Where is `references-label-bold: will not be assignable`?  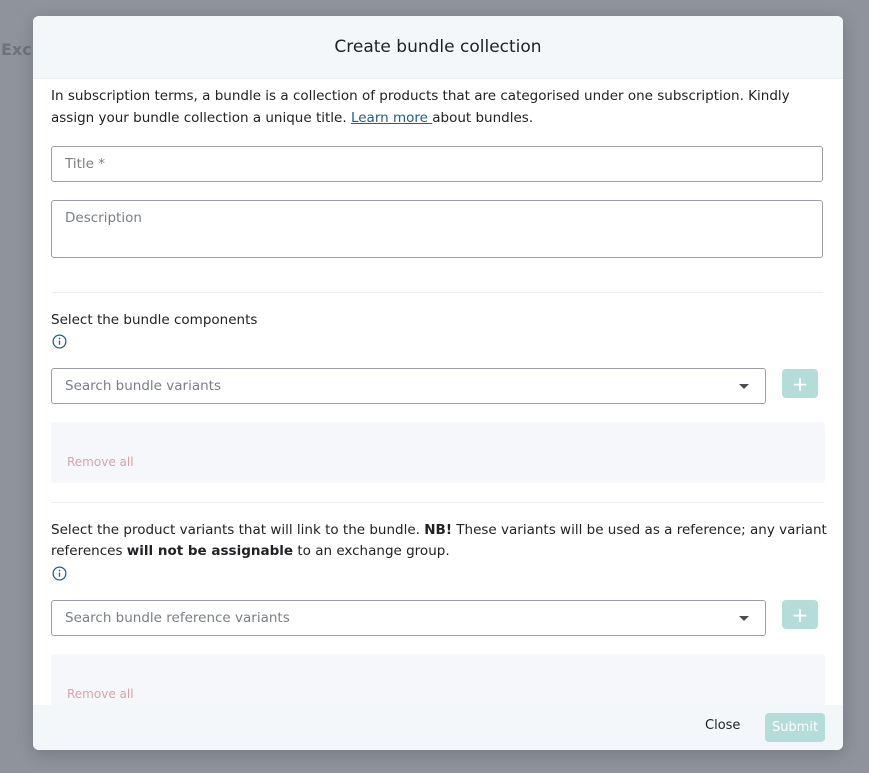 references-label-bold: will not be assignable is located at coordinates (210, 551).